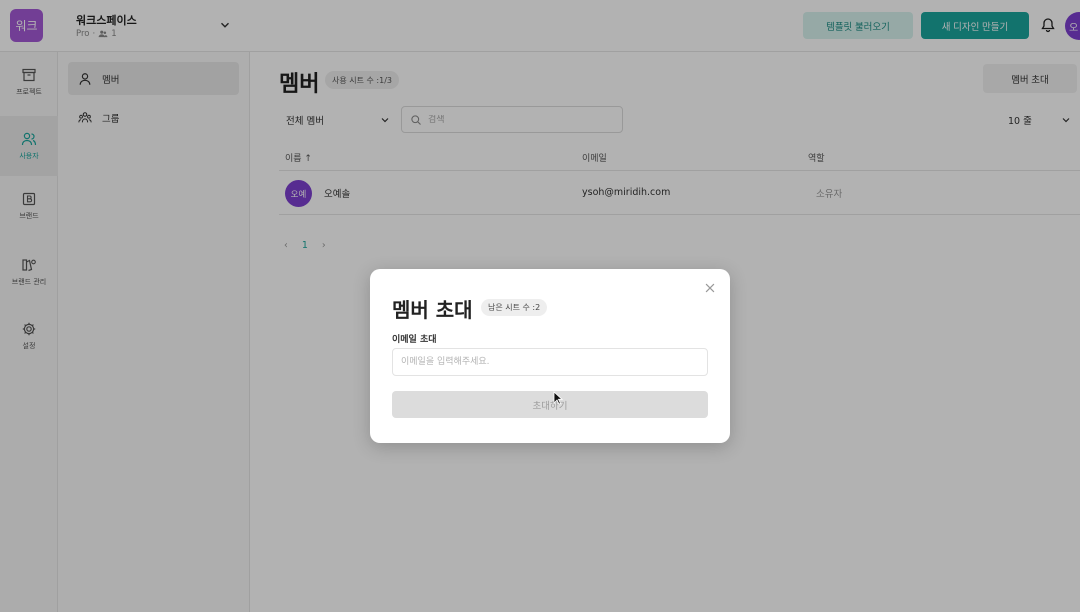 The image size is (1080, 612). What do you see at coordinates (550, 404) in the screenshot?
I see `invite-submit-button: 초대하기` at bounding box center [550, 404].